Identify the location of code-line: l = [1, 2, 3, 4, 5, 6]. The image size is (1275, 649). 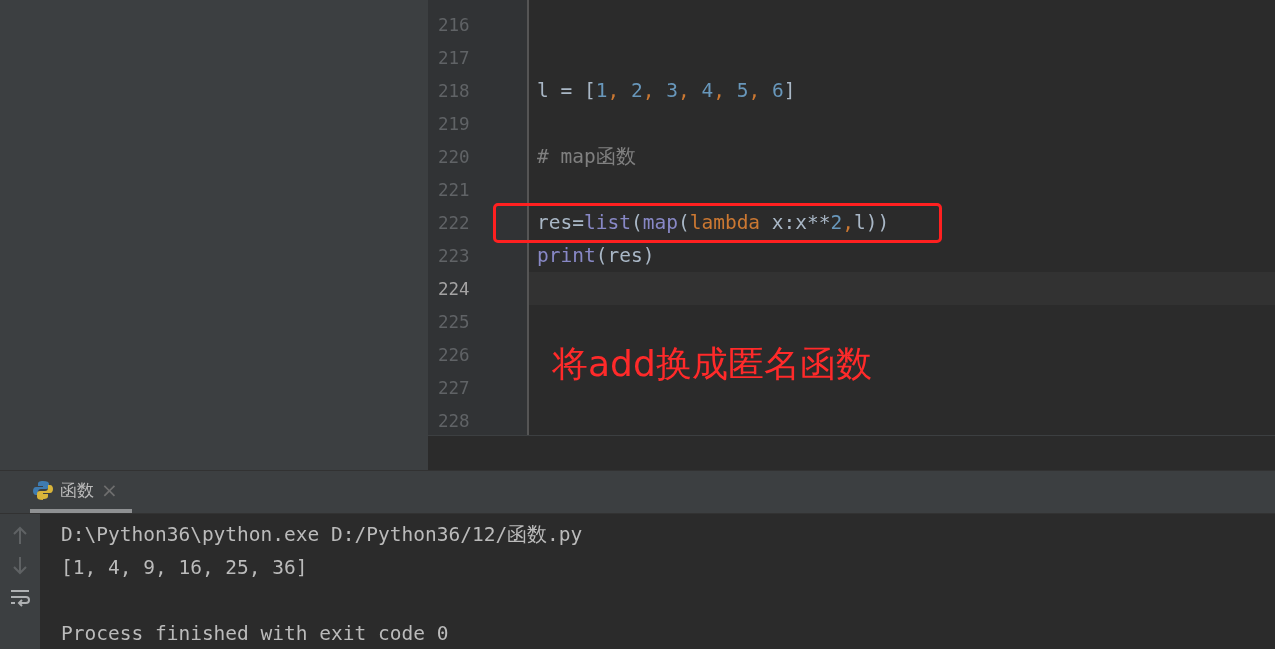
(666, 90).